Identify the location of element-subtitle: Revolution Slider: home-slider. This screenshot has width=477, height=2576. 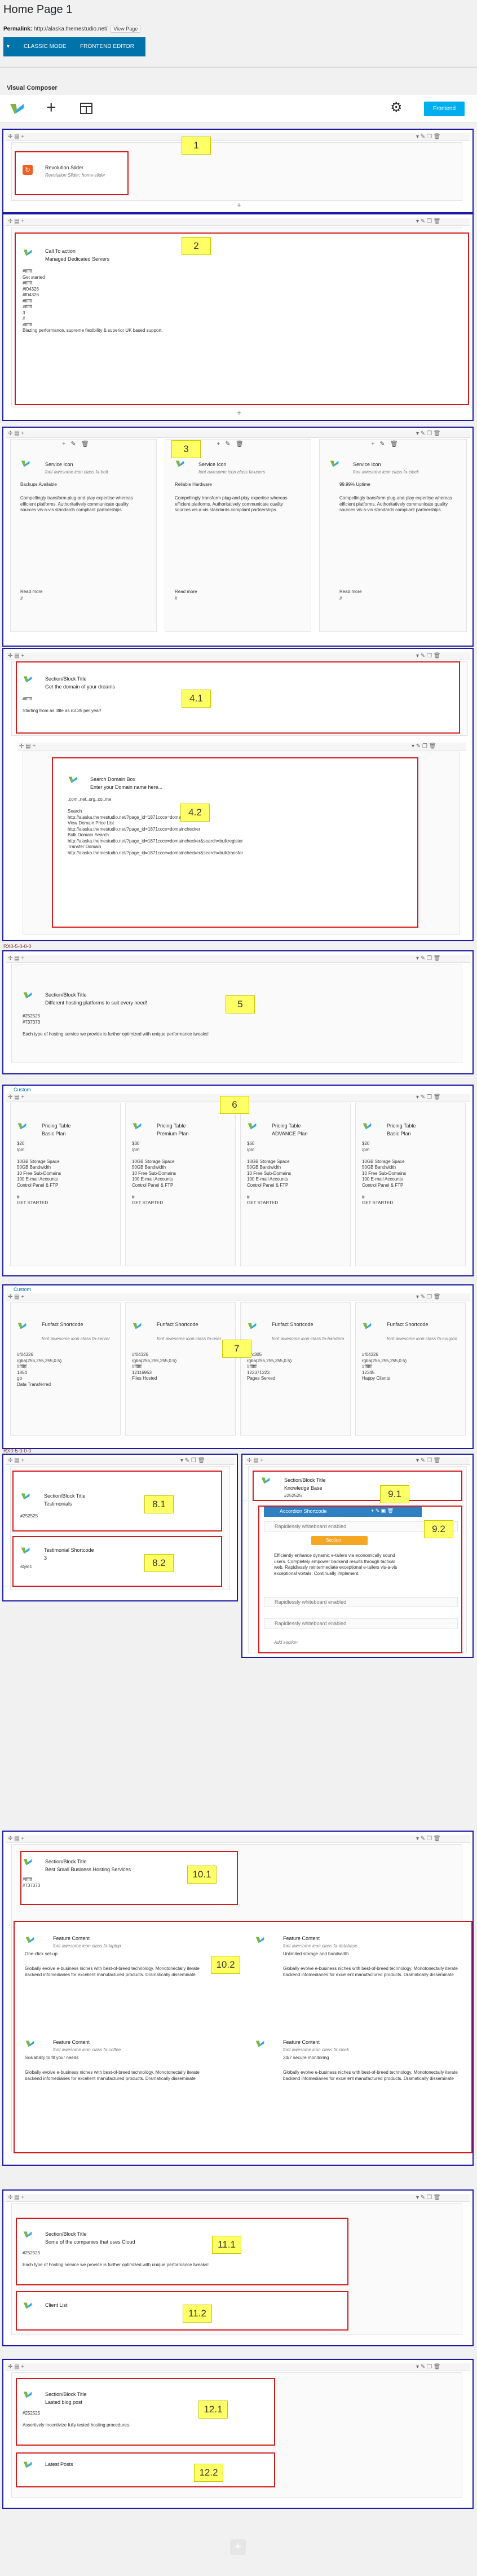
(75, 175).